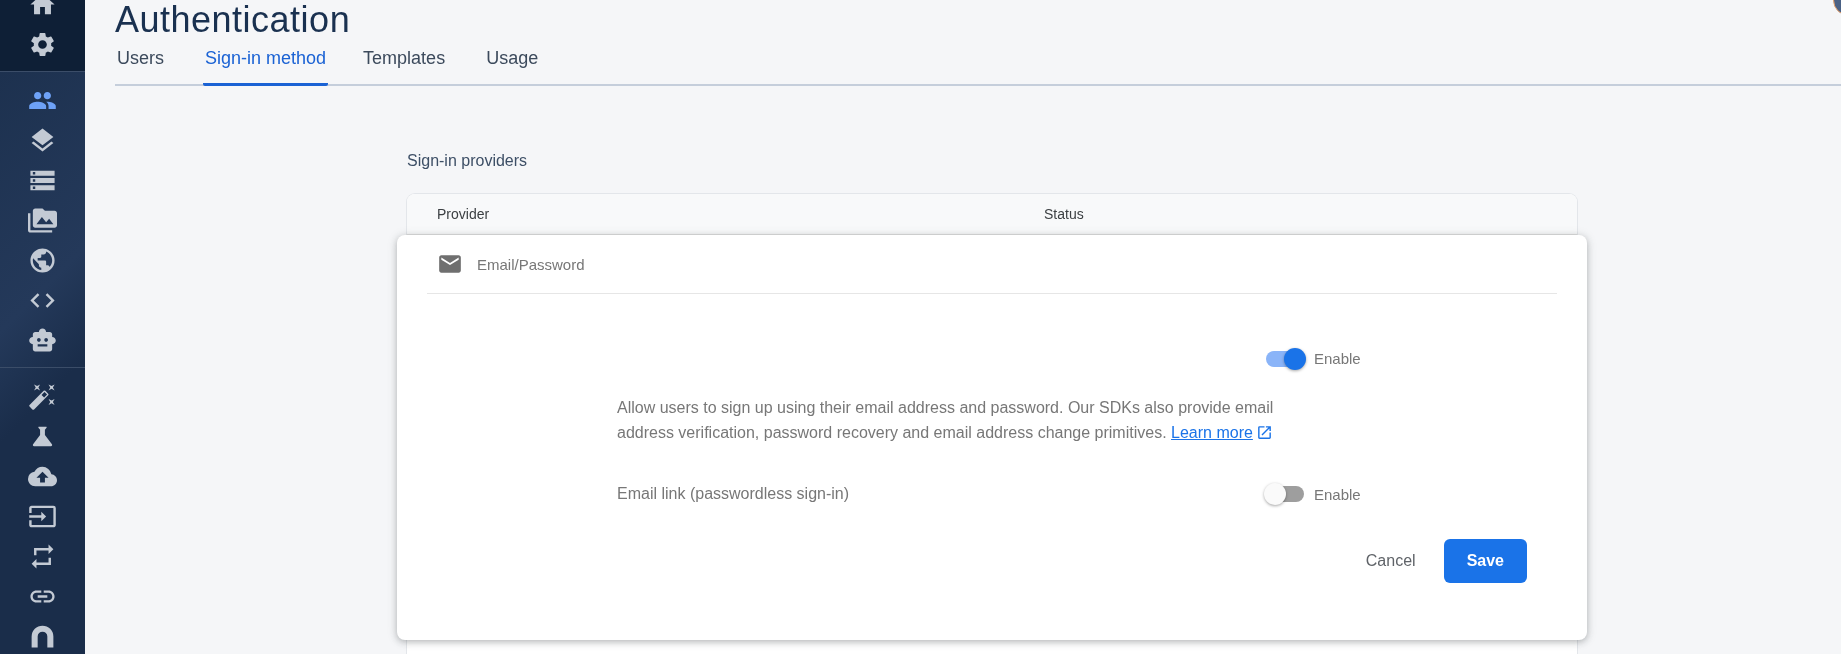 The width and height of the screenshot is (1841, 654). What do you see at coordinates (266, 63) in the screenshot?
I see `tab: Sign-in method` at bounding box center [266, 63].